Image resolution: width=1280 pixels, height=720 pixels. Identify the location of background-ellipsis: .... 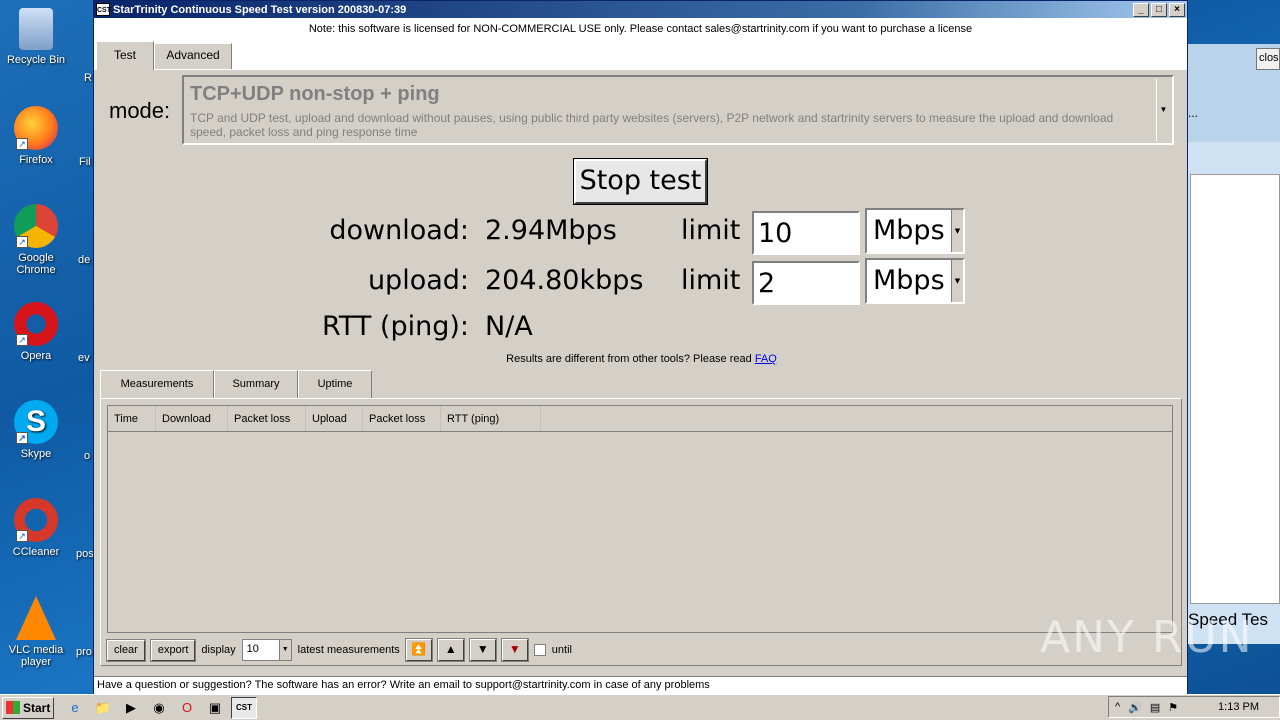
(1193, 113).